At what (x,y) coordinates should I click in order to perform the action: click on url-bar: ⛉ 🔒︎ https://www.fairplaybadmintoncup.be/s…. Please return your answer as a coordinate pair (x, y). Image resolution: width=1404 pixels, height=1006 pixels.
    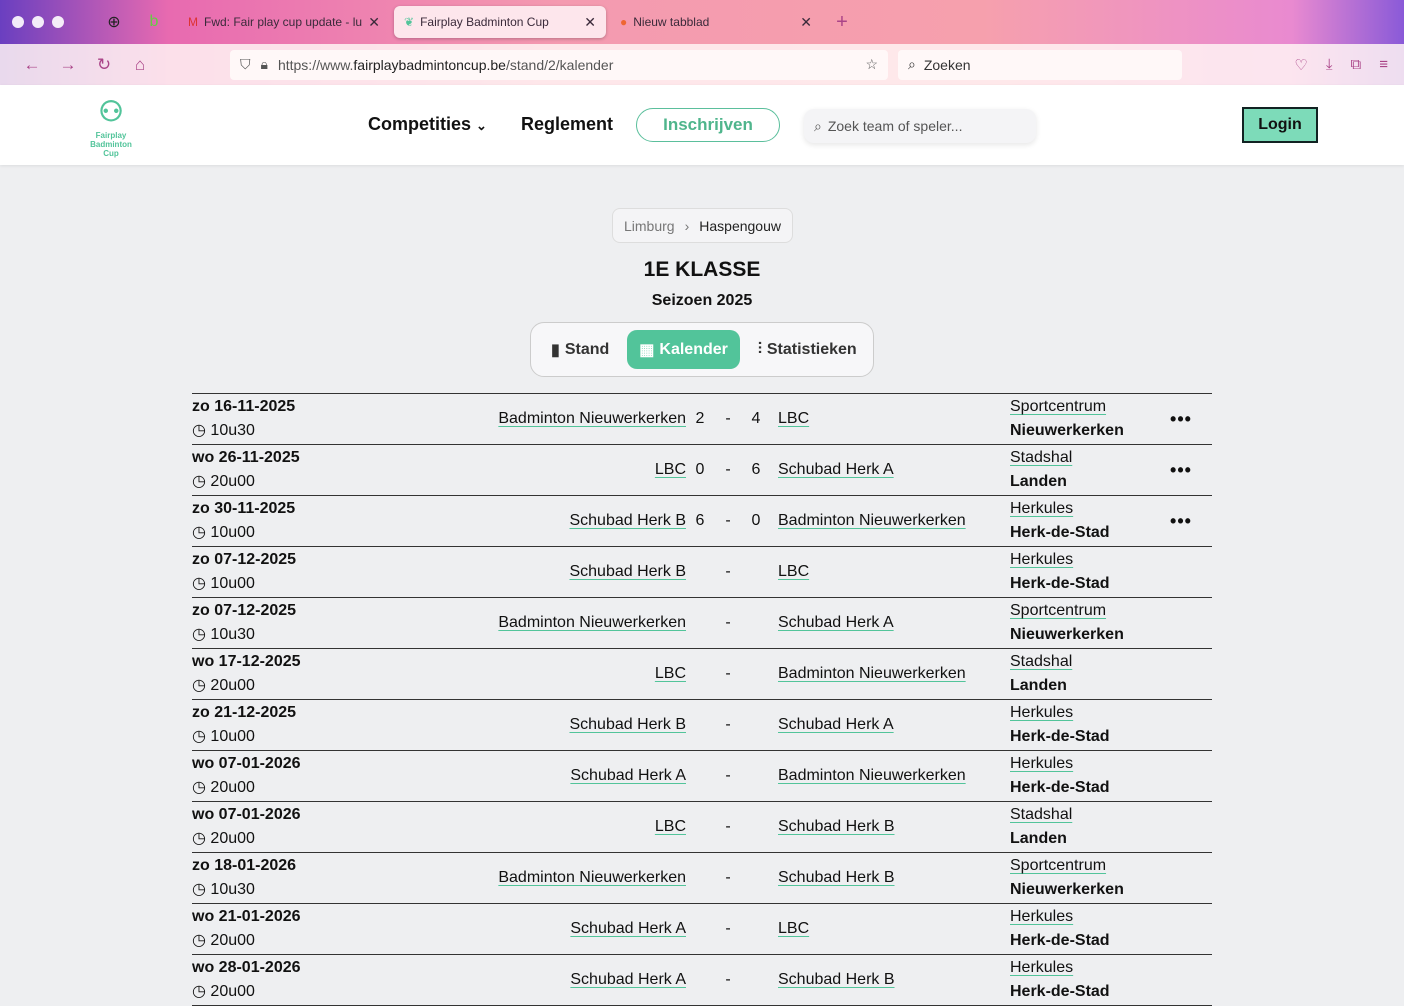
    Looking at the image, I should click on (559, 64).